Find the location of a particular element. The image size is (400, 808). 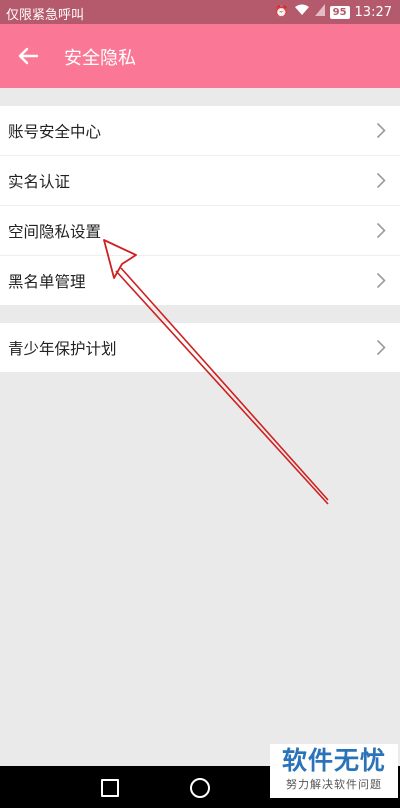

menu-item-label: 实名认证 is located at coordinates (39, 181).